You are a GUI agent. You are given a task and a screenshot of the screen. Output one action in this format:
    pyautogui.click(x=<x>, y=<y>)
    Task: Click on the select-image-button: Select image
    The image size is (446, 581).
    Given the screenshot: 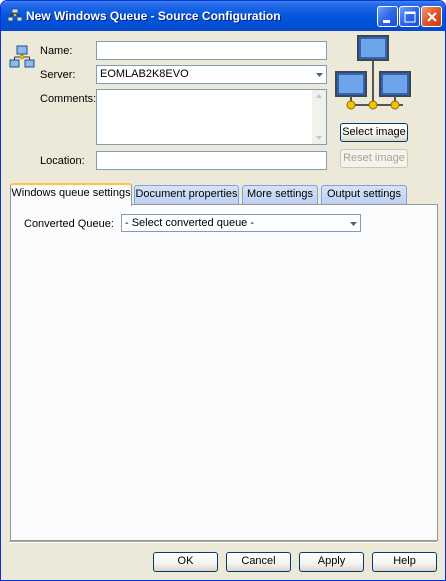 What is the action you would take?
    pyautogui.click(x=374, y=132)
    